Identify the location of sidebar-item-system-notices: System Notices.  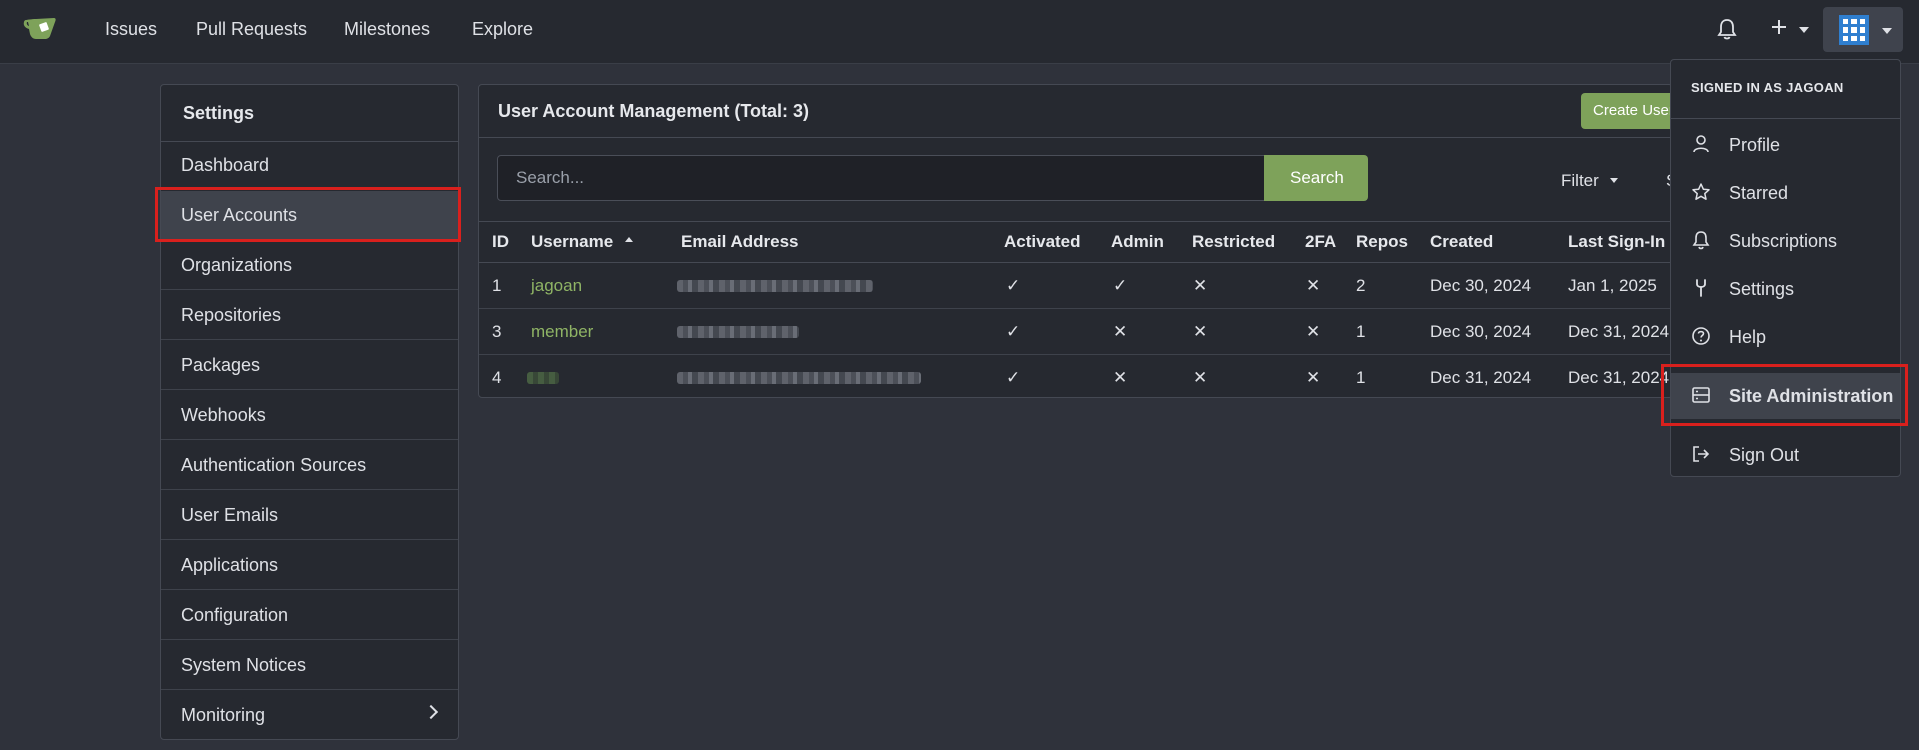
(309, 665).